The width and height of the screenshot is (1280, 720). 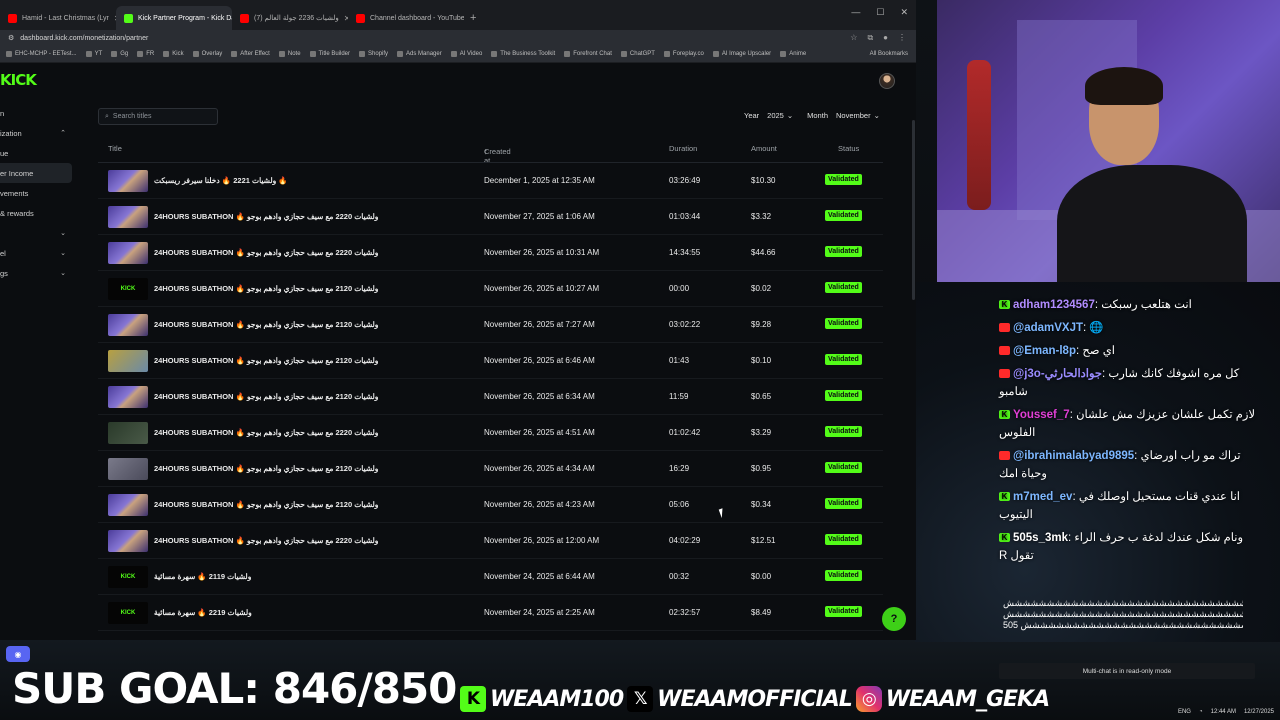 What do you see at coordinates (858, 115) in the screenshot?
I see `month-select: November ⌄` at bounding box center [858, 115].